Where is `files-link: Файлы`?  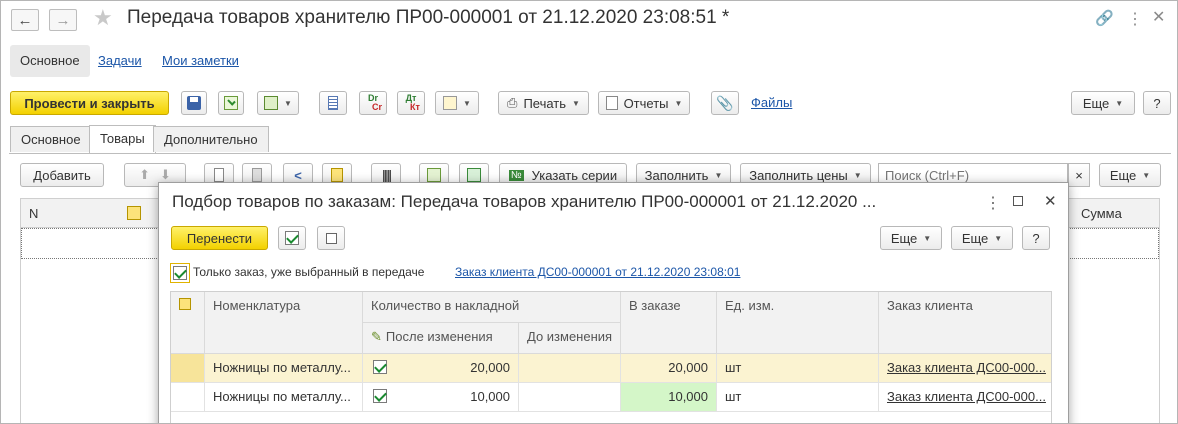 files-link: Файлы is located at coordinates (771, 102).